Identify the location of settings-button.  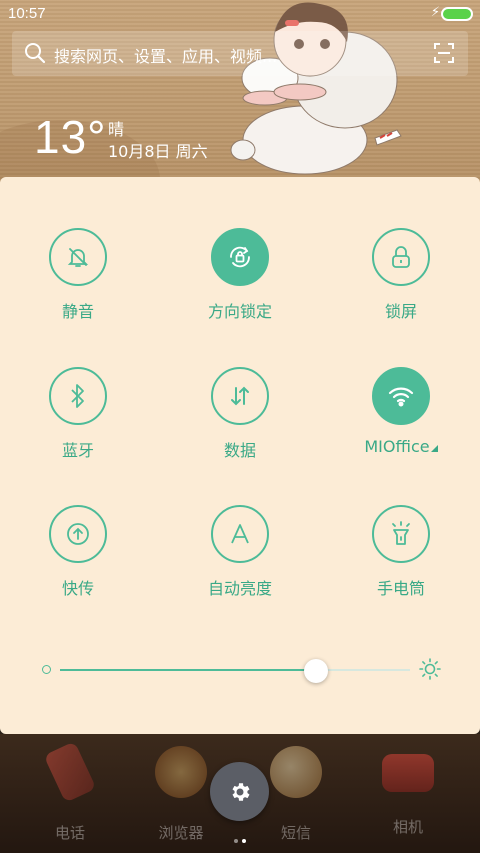
(239, 791).